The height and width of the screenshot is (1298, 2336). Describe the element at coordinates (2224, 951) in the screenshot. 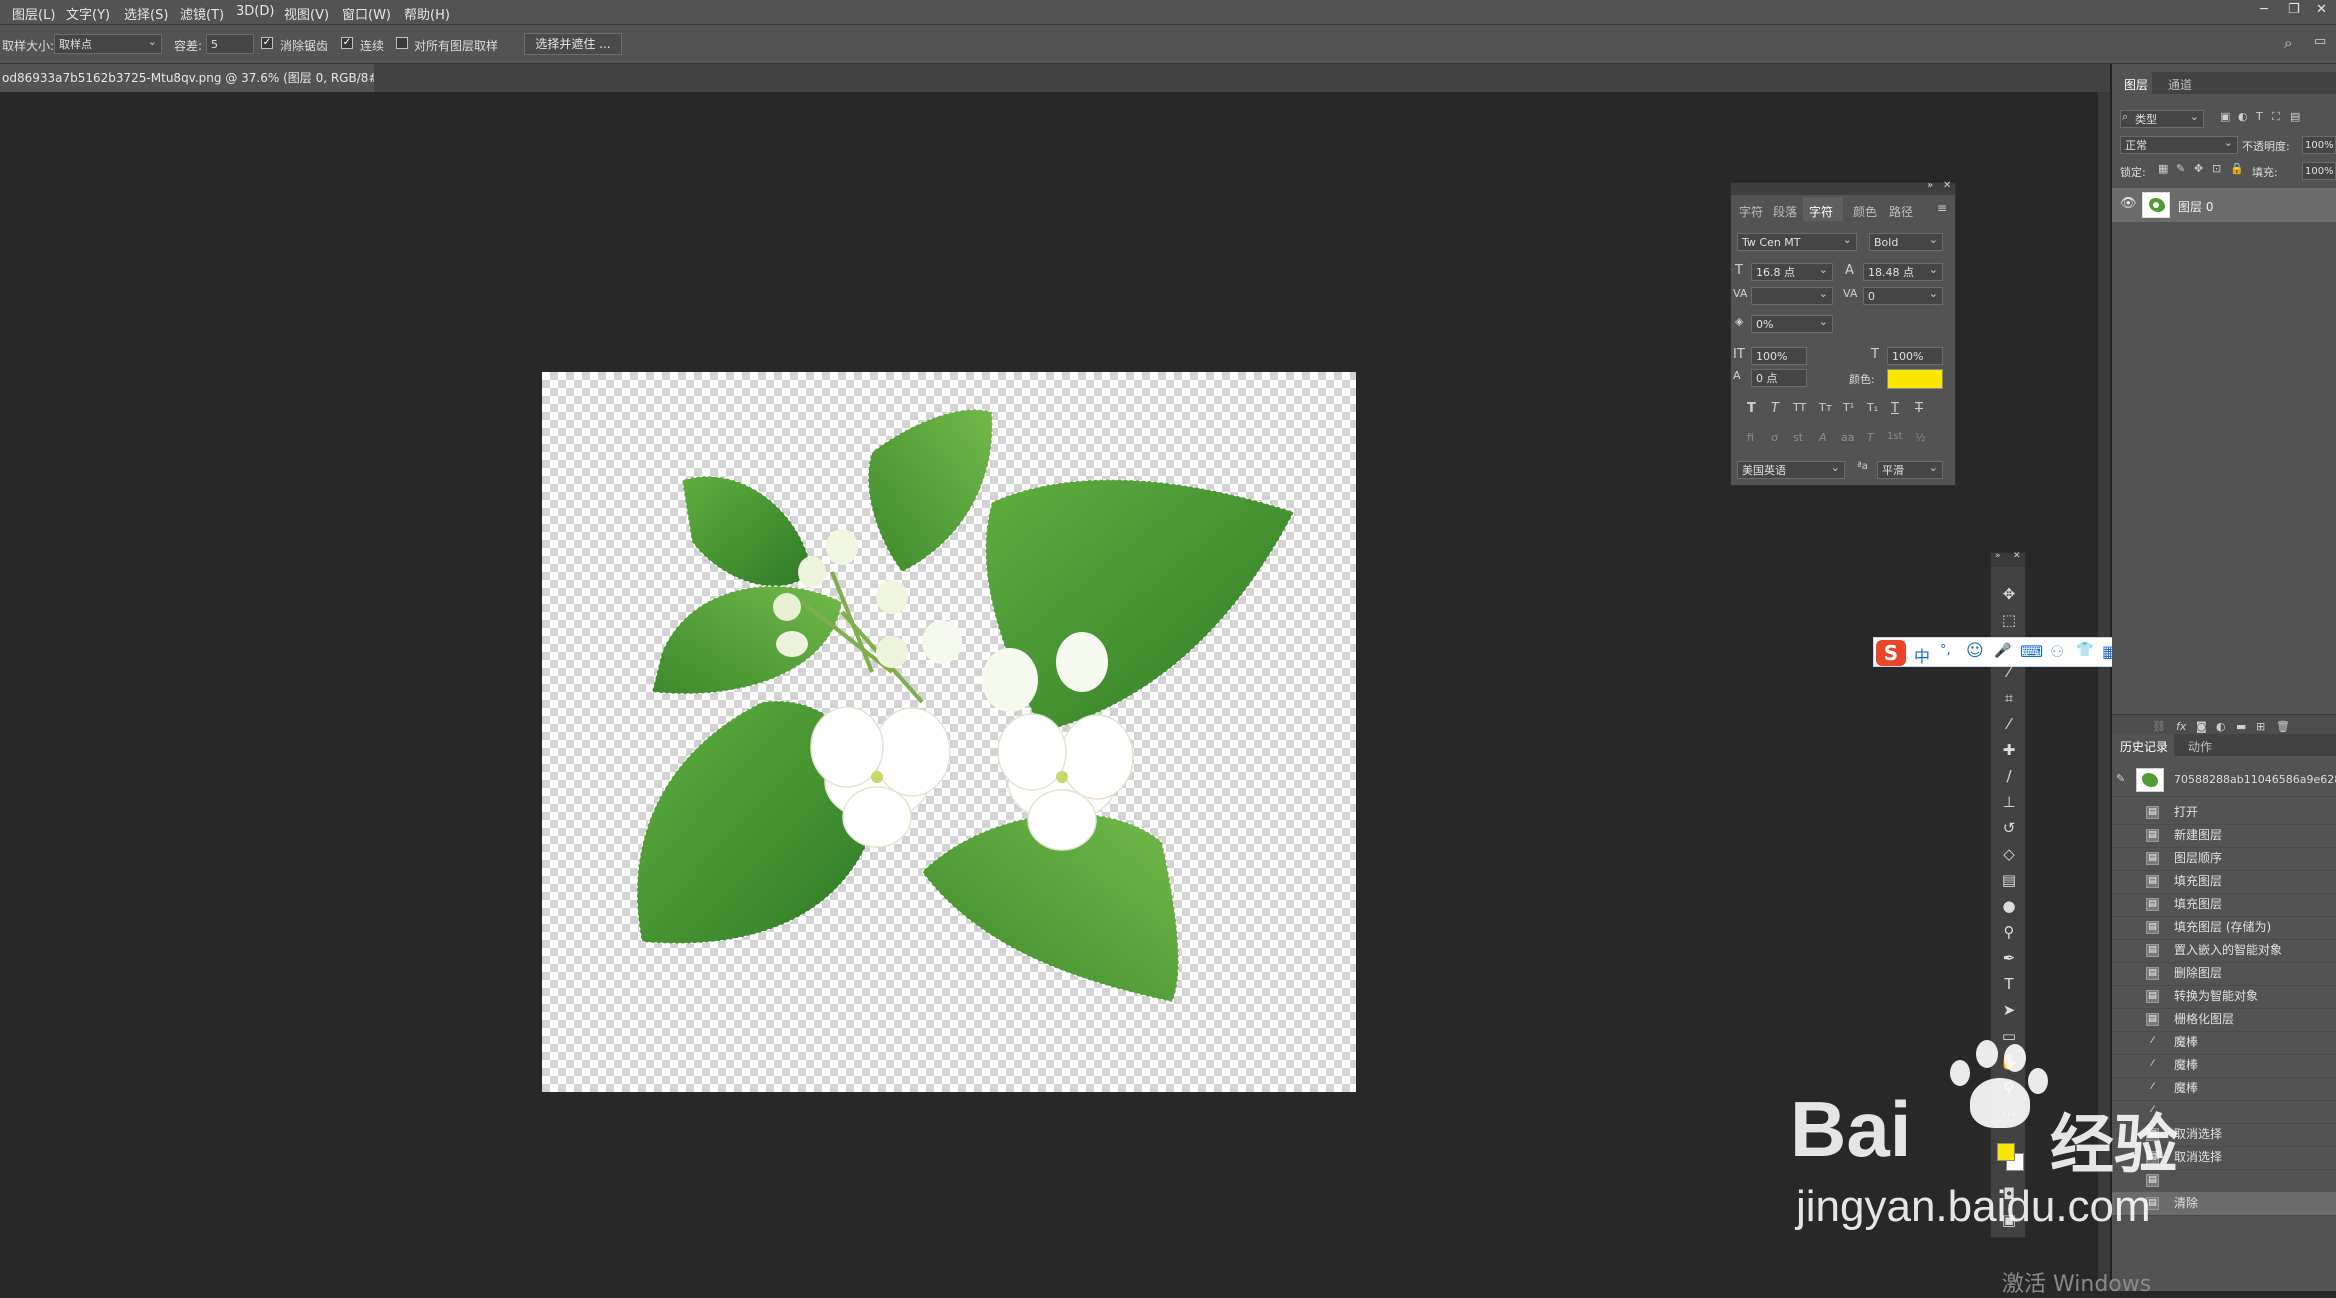

I see `history-item: ▤ 置入嵌入的智能对象` at that location.